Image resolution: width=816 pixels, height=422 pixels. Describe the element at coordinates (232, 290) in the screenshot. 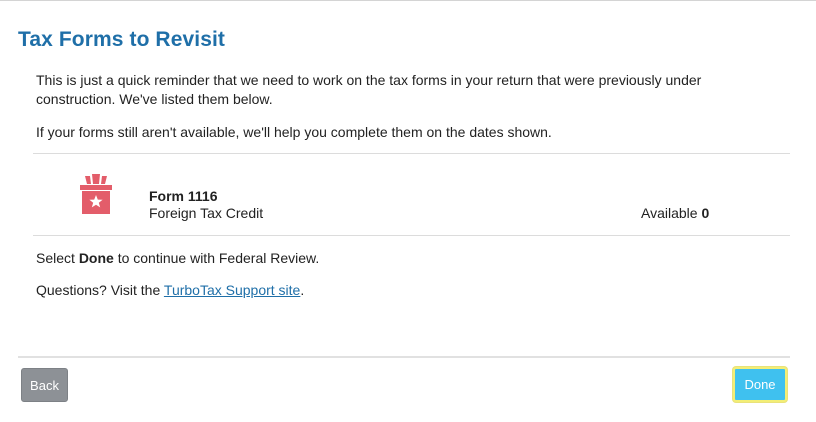

I see `turbotax-support-link: TurboTax Support site` at that location.